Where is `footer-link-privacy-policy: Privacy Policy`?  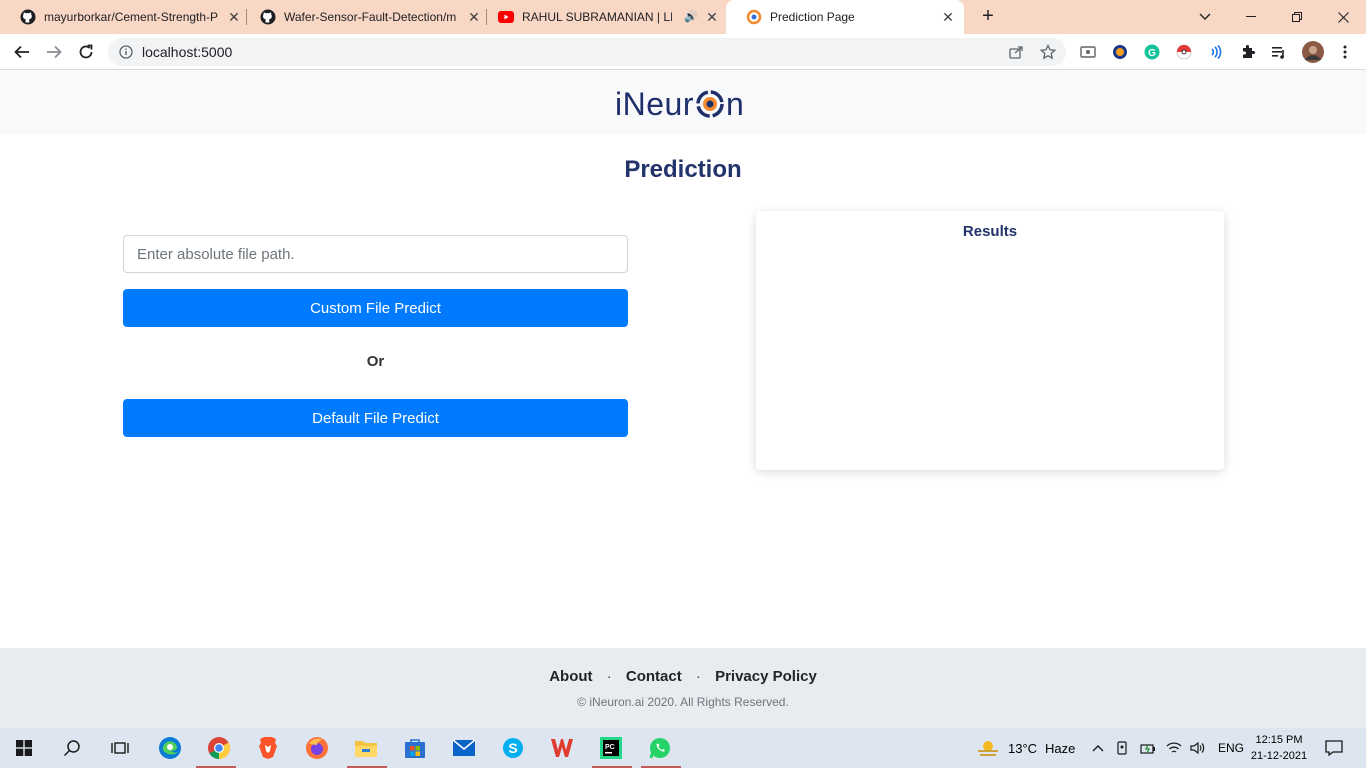
footer-link-privacy-policy: Privacy Policy is located at coordinates (766, 676).